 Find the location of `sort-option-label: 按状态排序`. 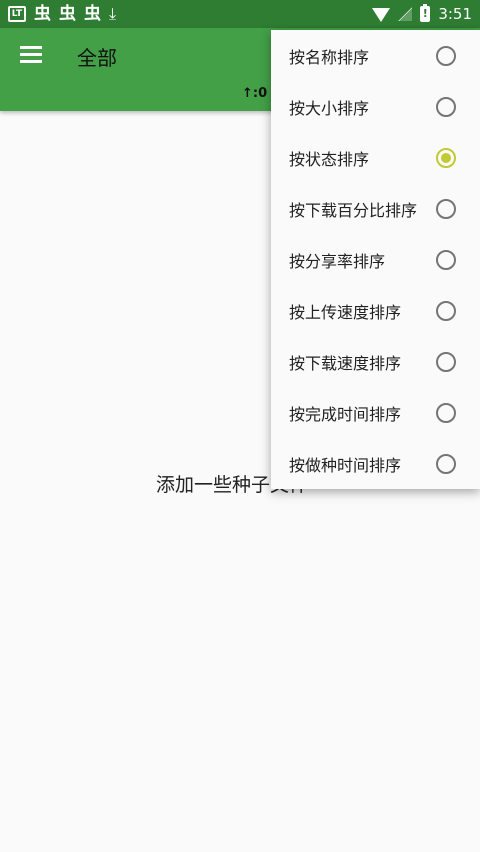

sort-option-label: 按状态排序 is located at coordinates (329, 159).